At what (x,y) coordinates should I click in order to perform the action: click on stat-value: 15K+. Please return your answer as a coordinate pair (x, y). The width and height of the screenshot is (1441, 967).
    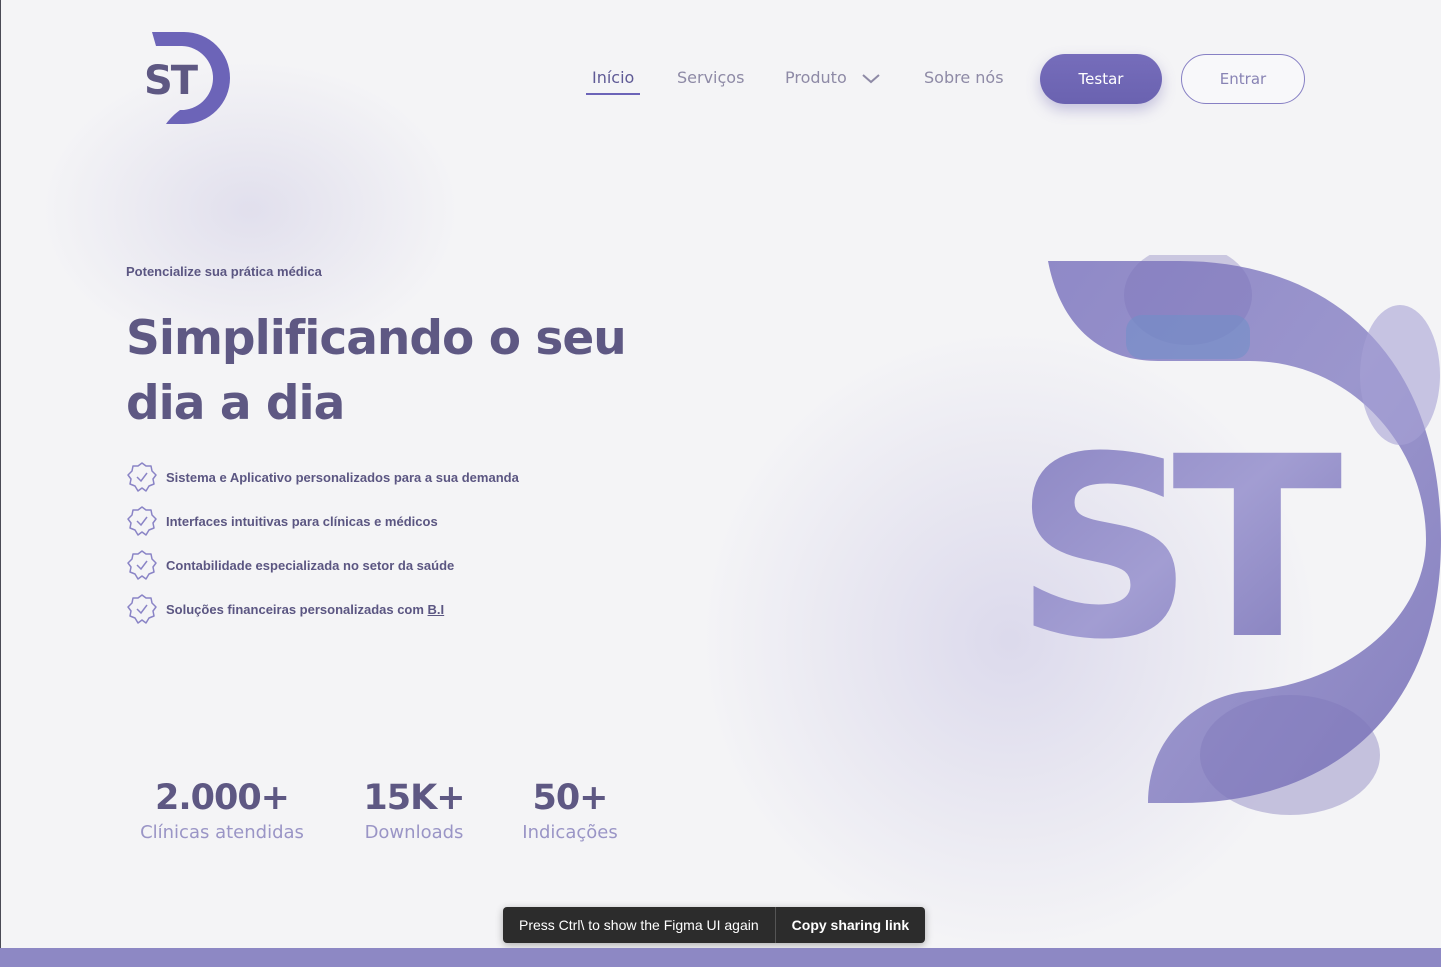
    Looking at the image, I should click on (414, 798).